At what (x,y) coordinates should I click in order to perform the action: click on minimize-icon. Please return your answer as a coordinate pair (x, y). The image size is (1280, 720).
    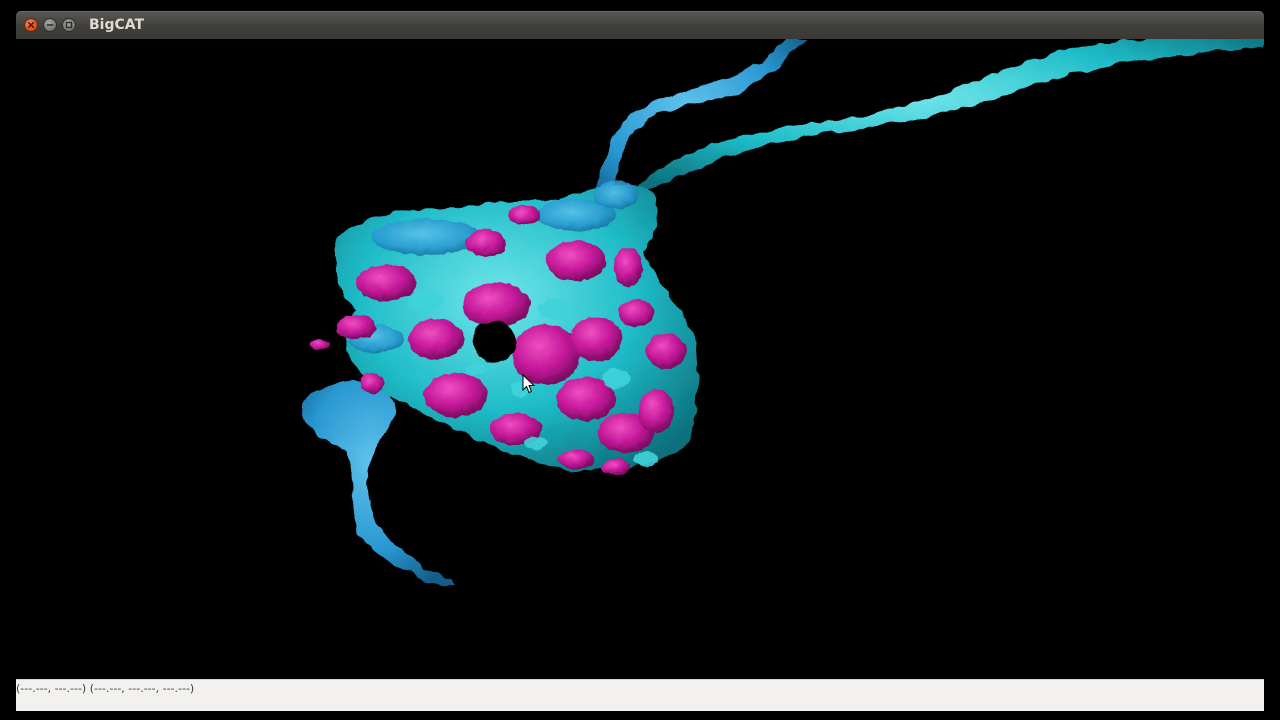
    Looking at the image, I should click on (50, 25).